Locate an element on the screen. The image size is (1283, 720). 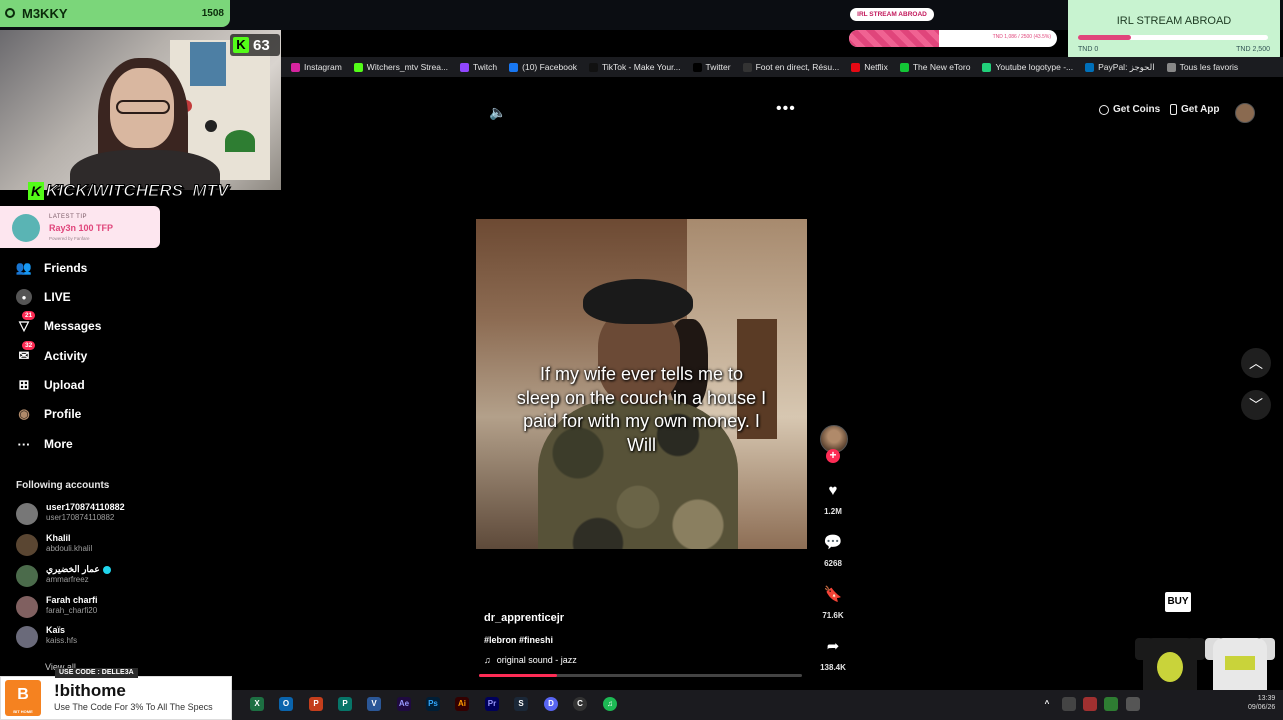
discord-icon: D is located at coordinates (551, 704).